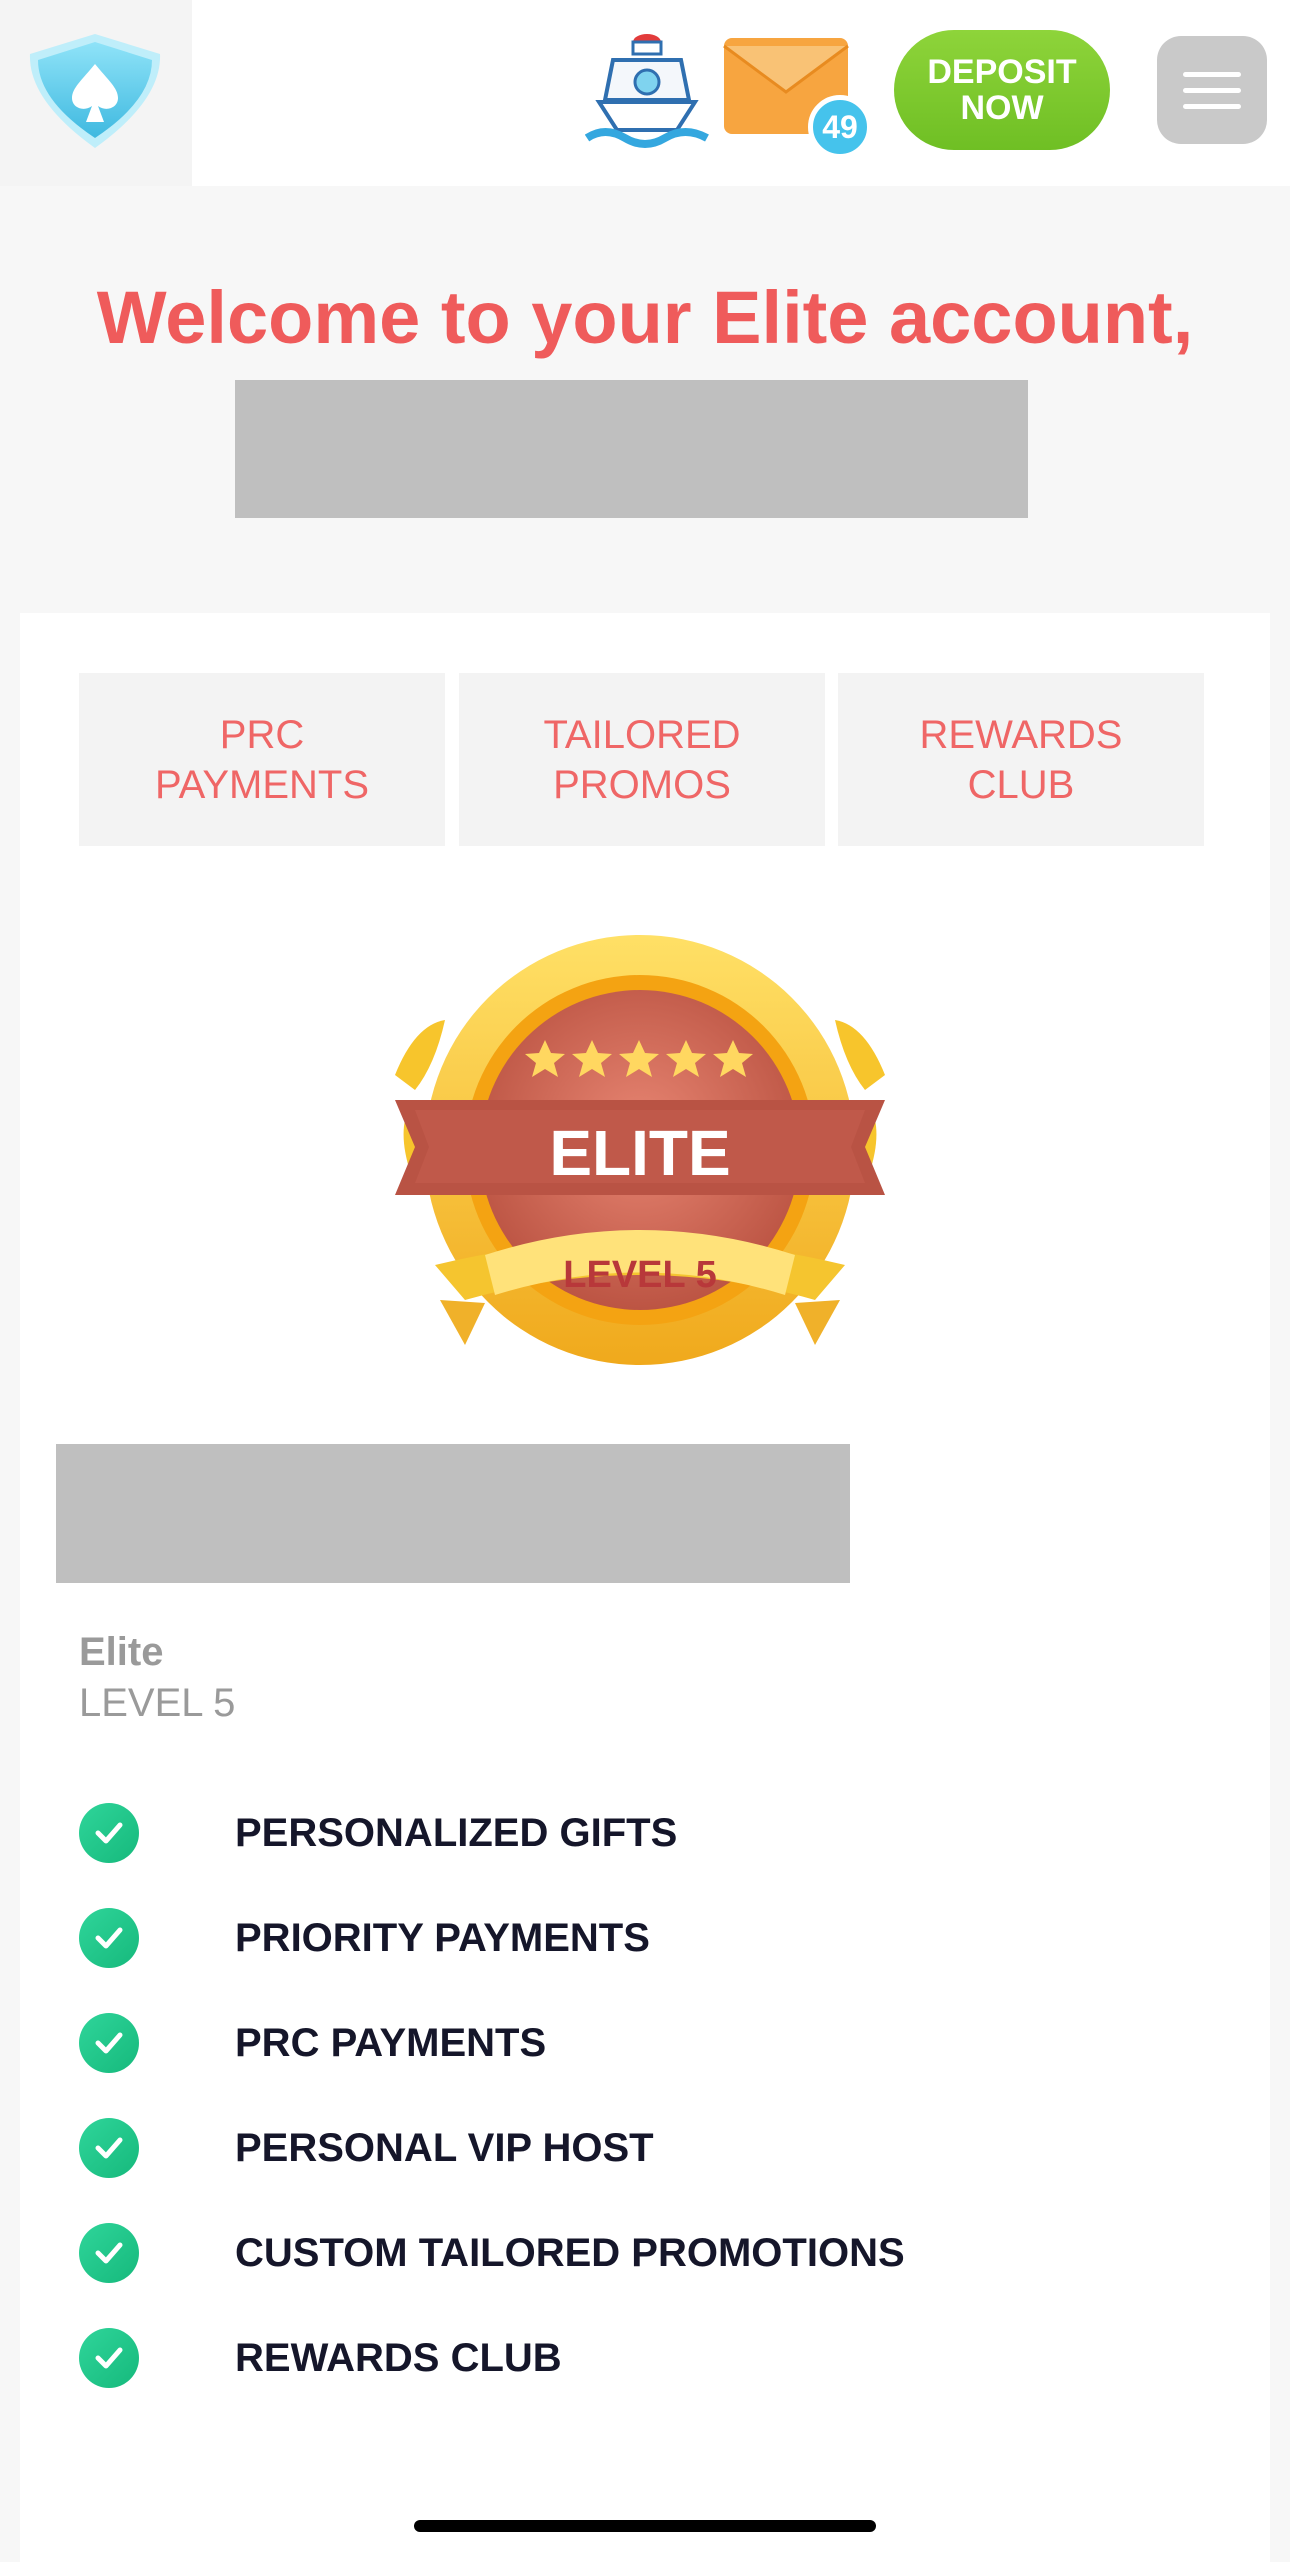  Describe the element at coordinates (453, 1513) in the screenshot. I see `redacted-info` at that location.